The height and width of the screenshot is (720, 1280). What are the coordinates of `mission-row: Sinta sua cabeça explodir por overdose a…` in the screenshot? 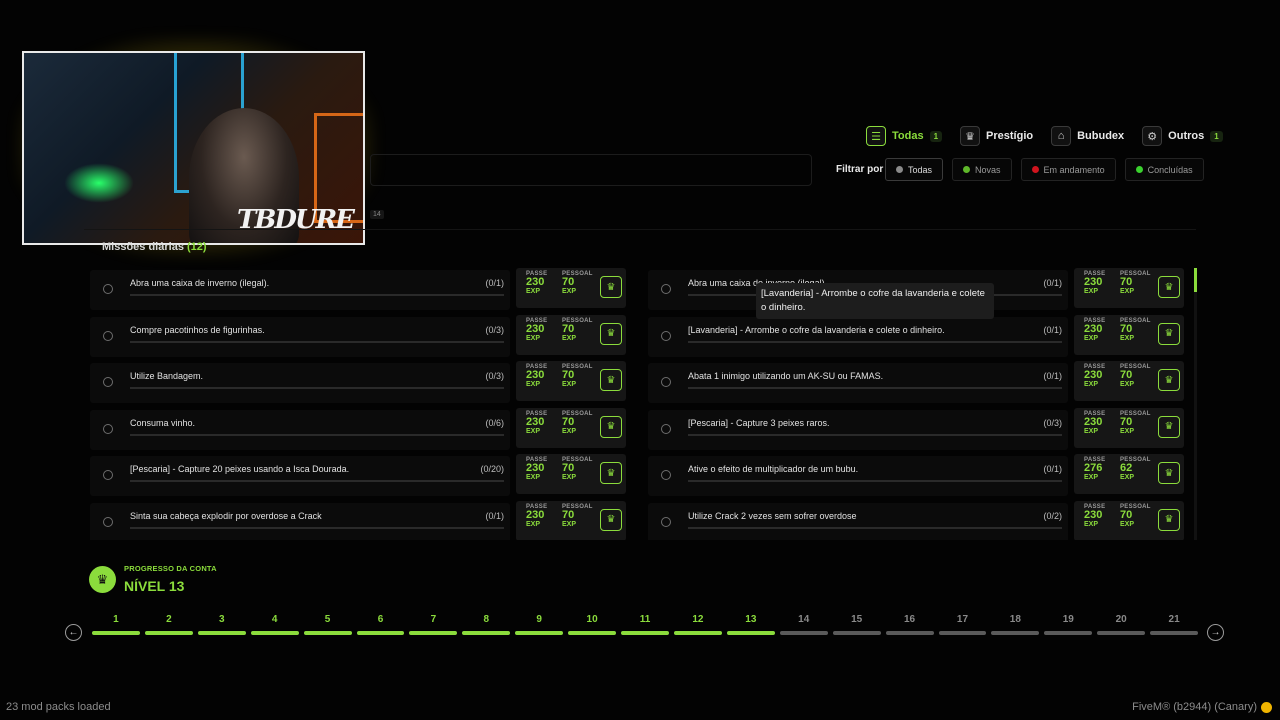 It's located at (360, 520).